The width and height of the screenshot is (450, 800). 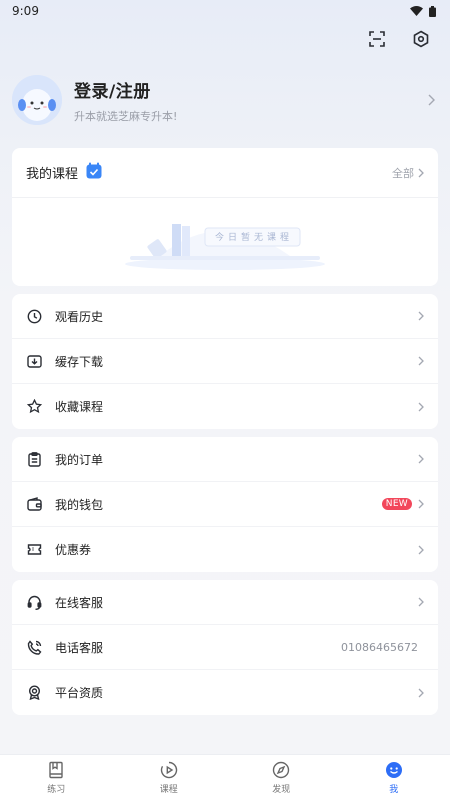 What do you see at coordinates (225, 459) in the screenshot?
I see `menu-item-my-orders: 我的订单` at bounding box center [225, 459].